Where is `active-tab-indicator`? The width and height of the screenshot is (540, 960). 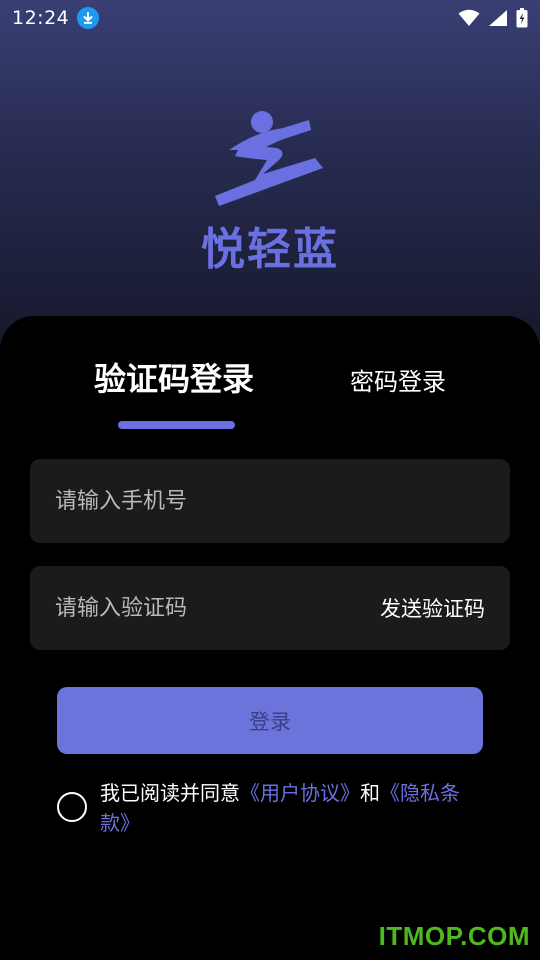 active-tab-indicator is located at coordinates (176, 425).